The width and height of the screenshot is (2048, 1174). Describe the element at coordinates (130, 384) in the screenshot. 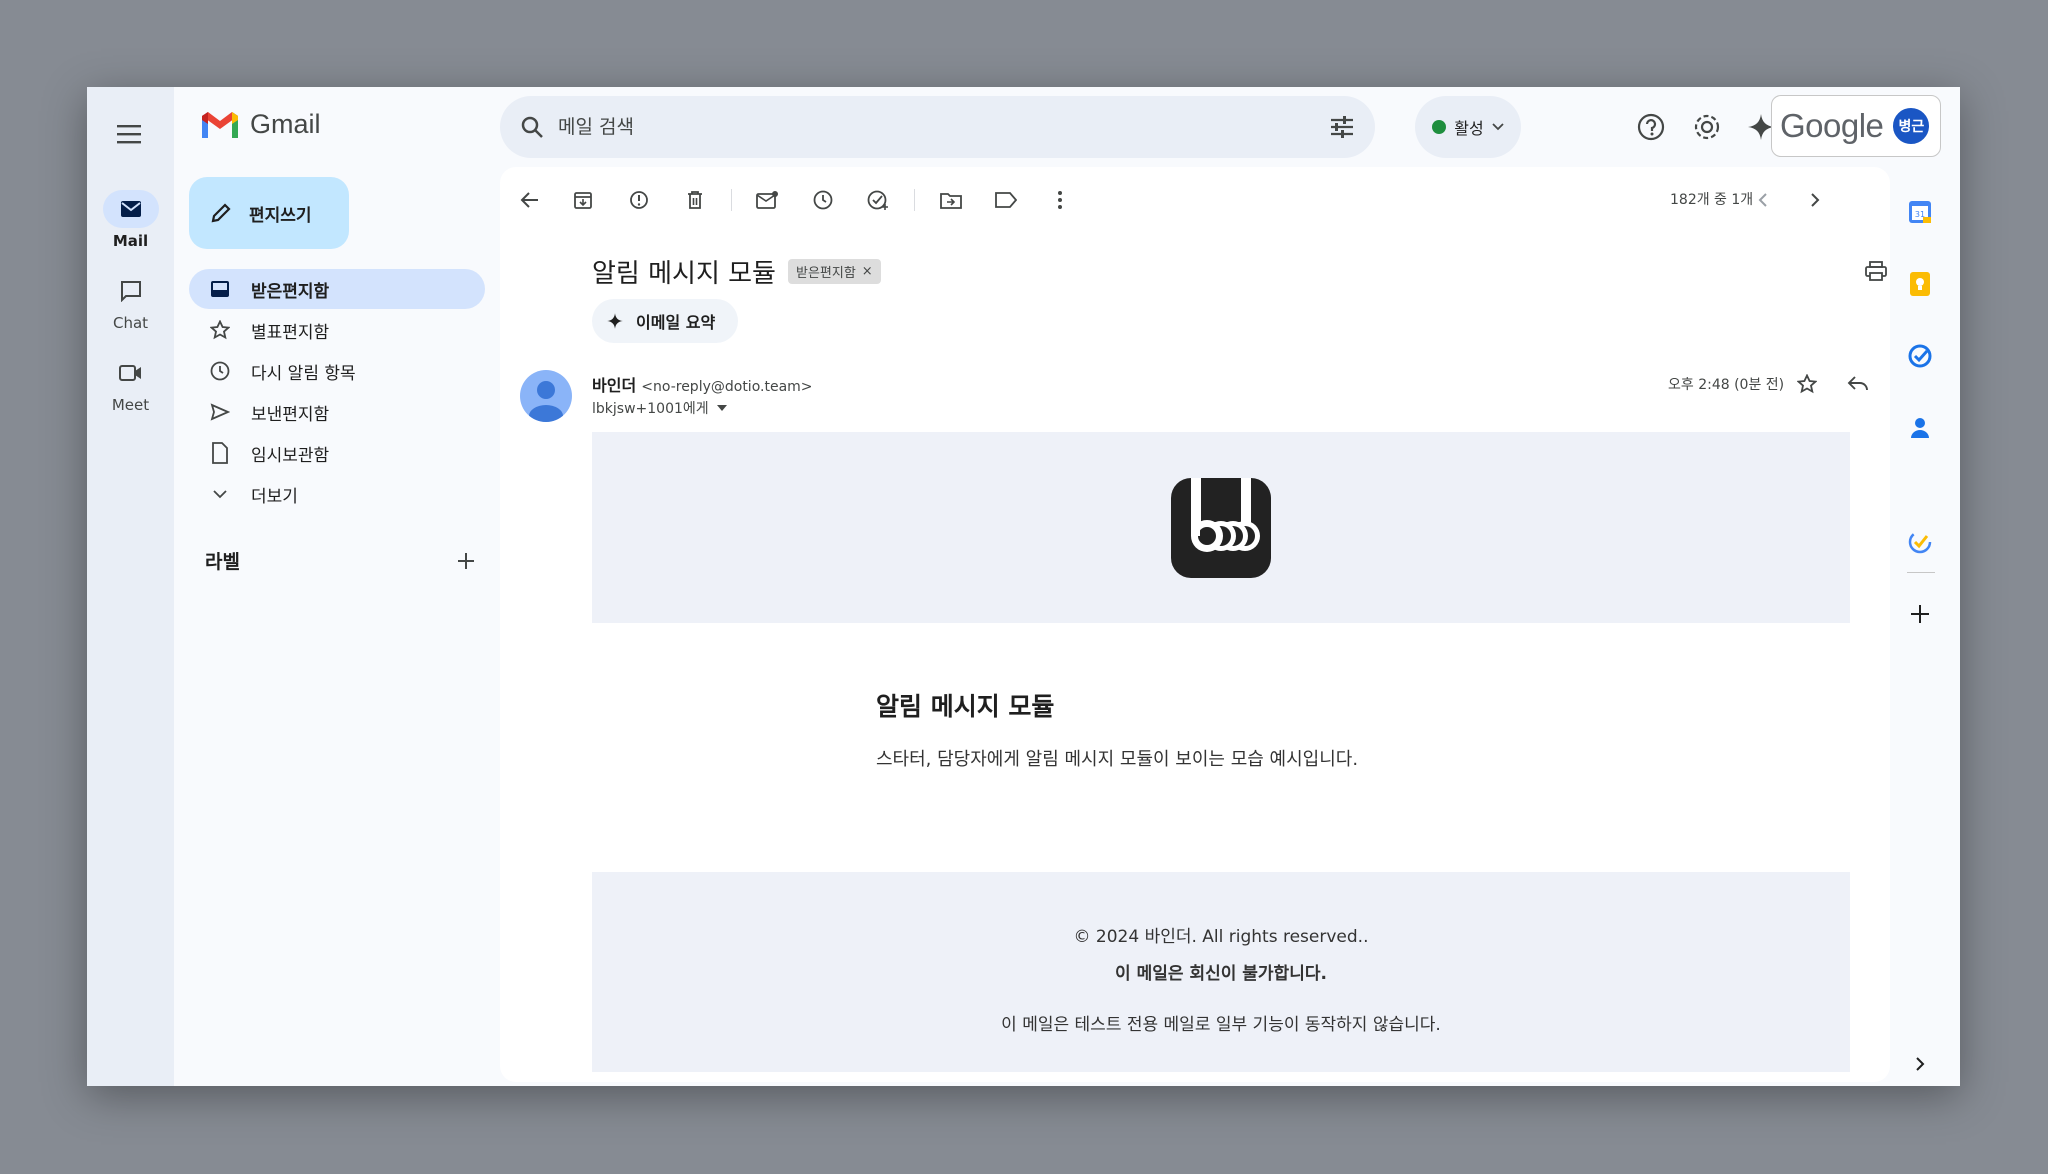

I see `rail-meet: Meet` at that location.